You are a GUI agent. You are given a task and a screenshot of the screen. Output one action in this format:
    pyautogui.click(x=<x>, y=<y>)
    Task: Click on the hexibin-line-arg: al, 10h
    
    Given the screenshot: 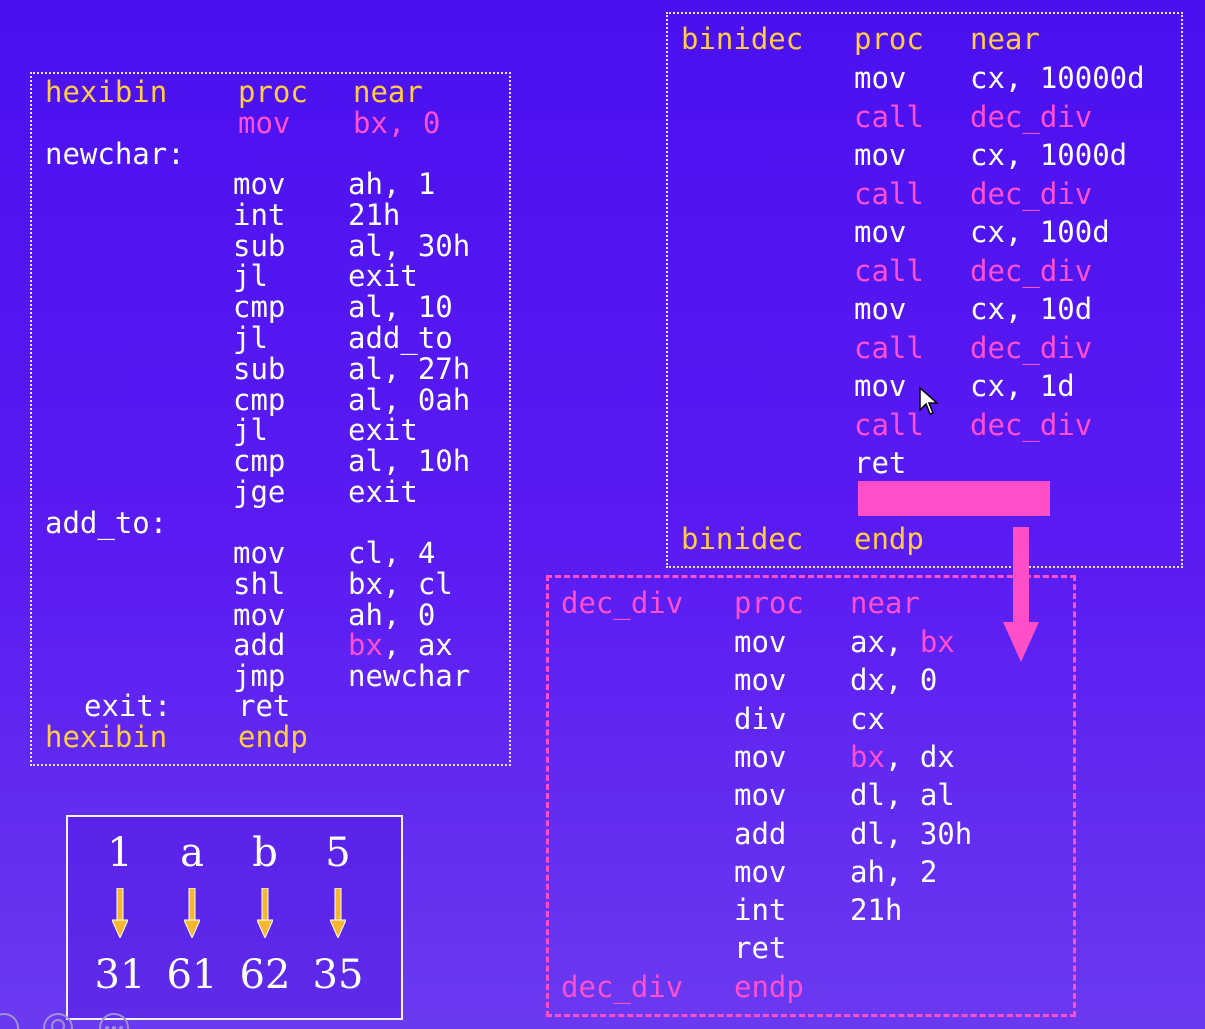 What is the action you would take?
    pyautogui.click(x=409, y=461)
    